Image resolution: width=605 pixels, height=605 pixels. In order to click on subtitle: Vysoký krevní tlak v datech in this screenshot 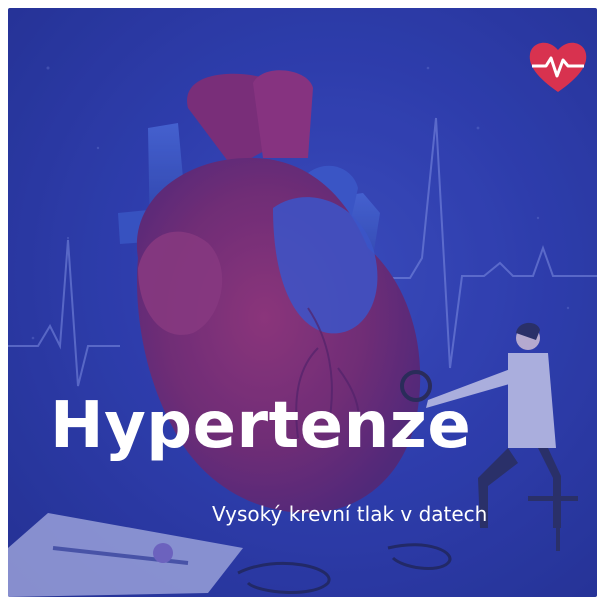, I will do `click(350, 514)`.